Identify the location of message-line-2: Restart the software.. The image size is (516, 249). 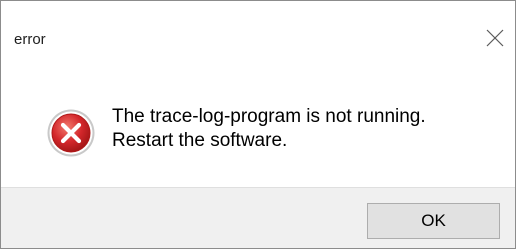
(200, 140).